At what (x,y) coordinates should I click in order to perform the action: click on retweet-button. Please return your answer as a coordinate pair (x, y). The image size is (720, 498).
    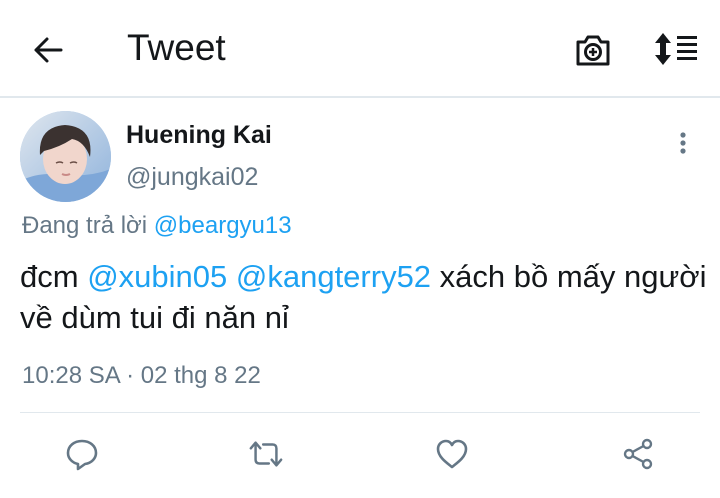
    Looking at the image, I should click on (266, 454).